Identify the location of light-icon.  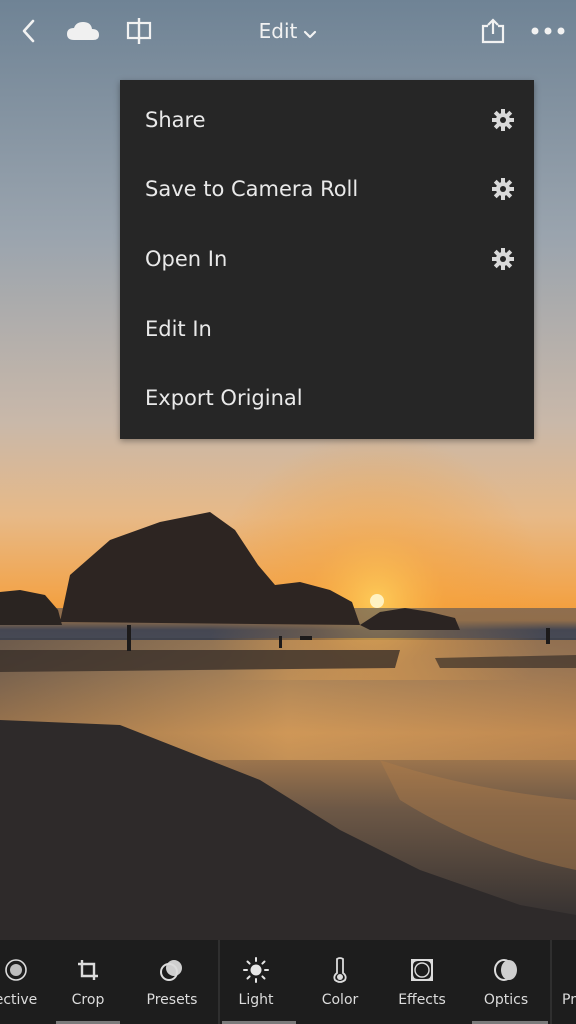
(256, 970).